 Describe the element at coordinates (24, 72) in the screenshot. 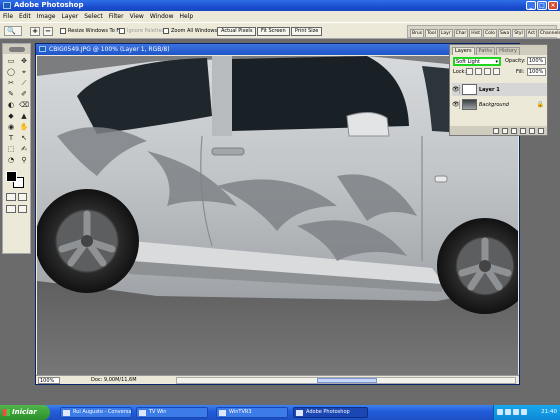

I see `magic-wand-tool-icon: ⌖` at that location.